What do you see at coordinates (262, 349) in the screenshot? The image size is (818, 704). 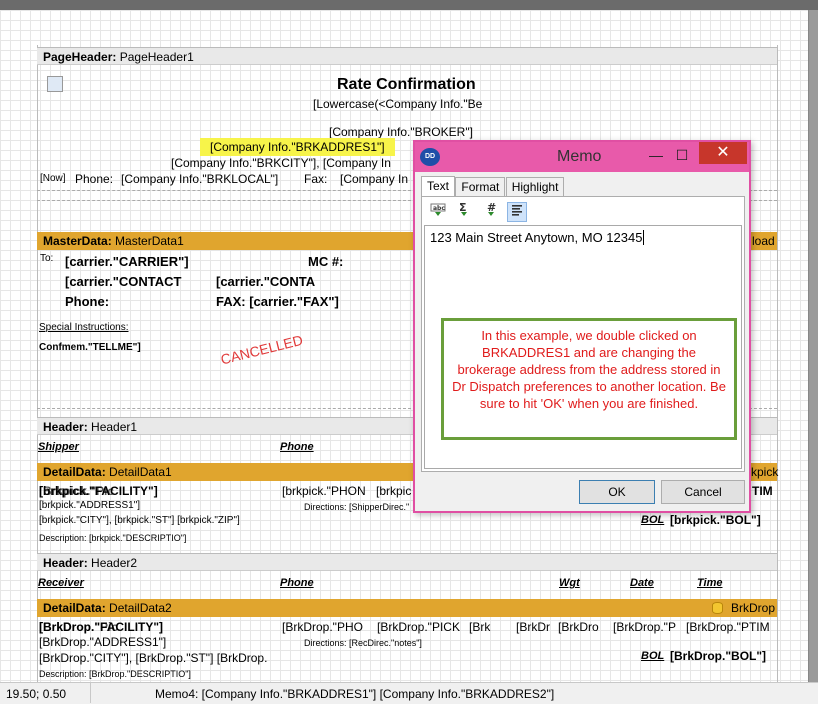 I see `cancelled-stamp: CANCELLED` at bounding box center [262, 349].